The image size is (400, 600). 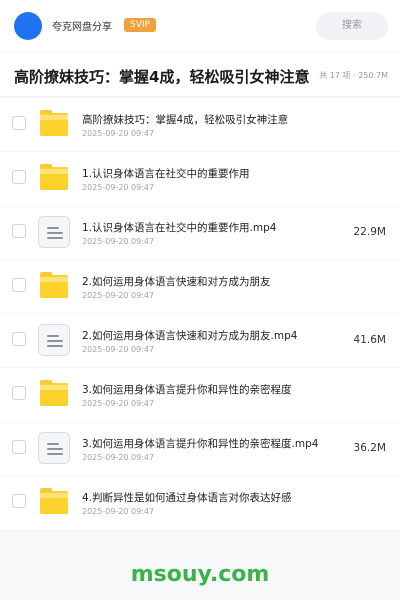 I want to click on file-name: 2.如何运用身体语言快速和对方成为朋友, so click(x=176, y=282).